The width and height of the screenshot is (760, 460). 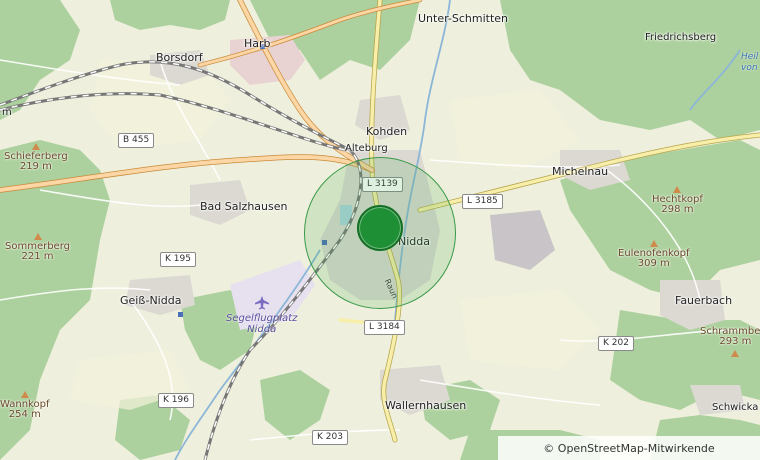 I want to click on map-attribution: © OpenStreetMap-Mitwirkende, so click(x=629, y=448).